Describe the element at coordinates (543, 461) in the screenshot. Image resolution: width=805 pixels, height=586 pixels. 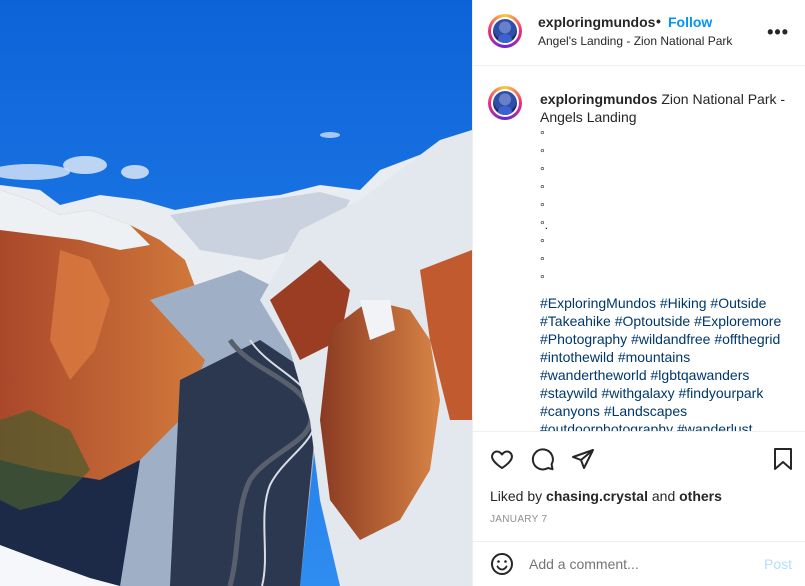
I see `comment-icon` at that location.